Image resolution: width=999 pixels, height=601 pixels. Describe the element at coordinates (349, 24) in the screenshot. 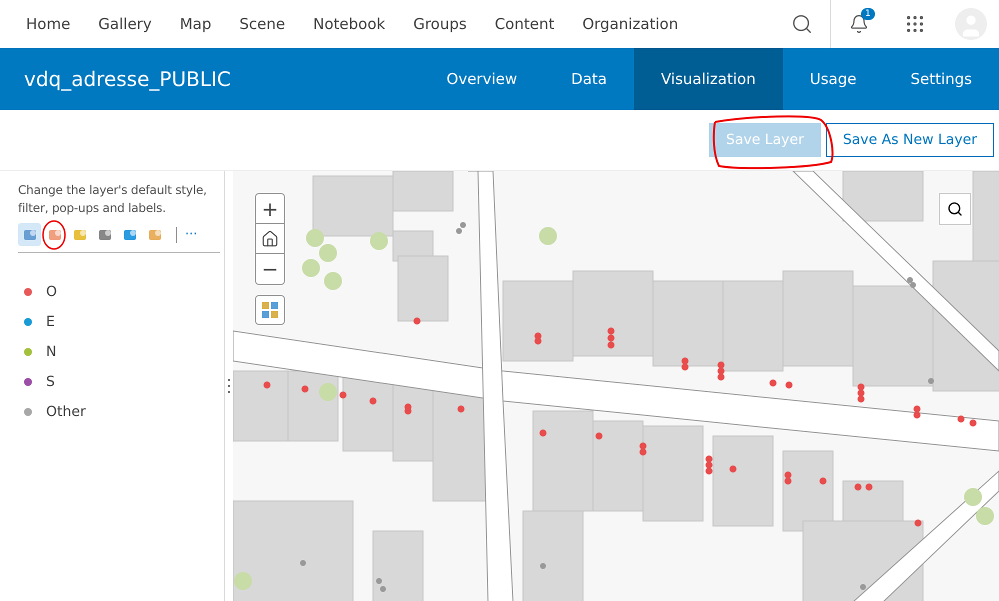

I see `nav-link: Notebook` at that location.